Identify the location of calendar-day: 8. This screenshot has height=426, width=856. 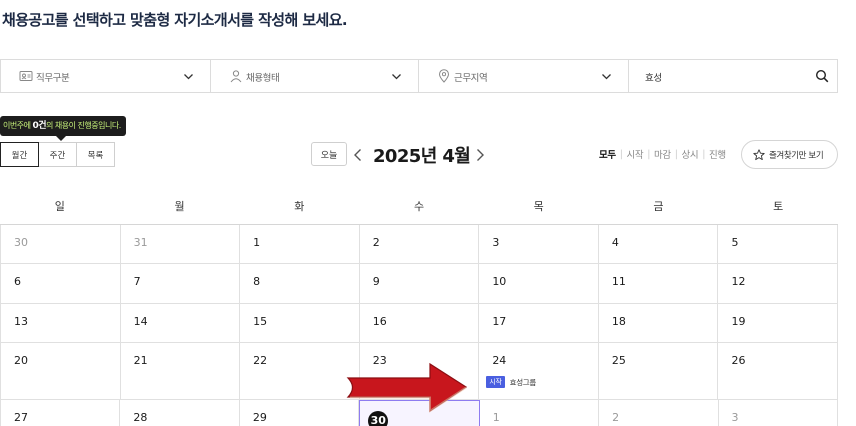
(300, 283).